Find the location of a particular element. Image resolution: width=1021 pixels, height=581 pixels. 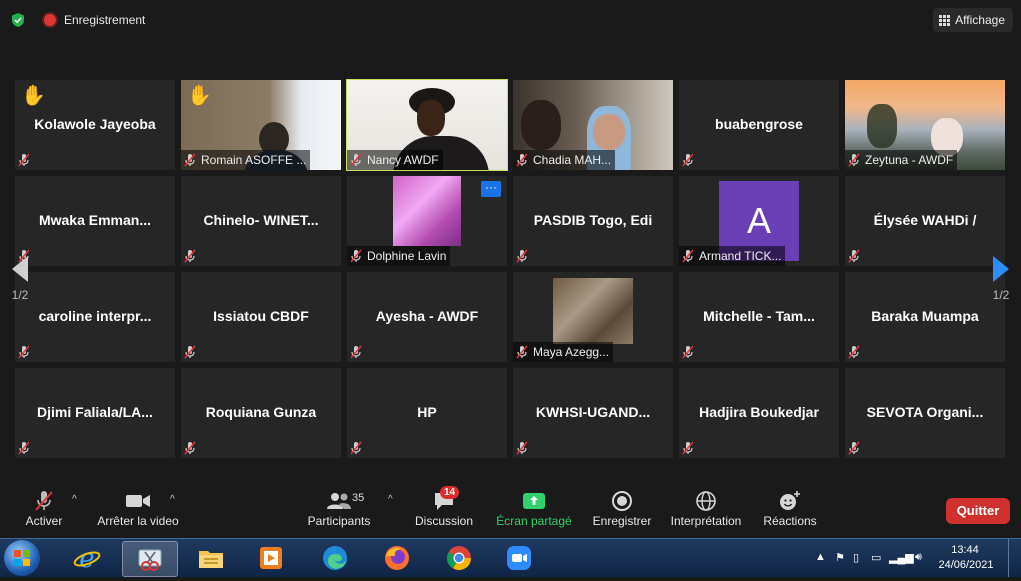

interpretation-label: Interprétation is located at coordinates (706, 521).